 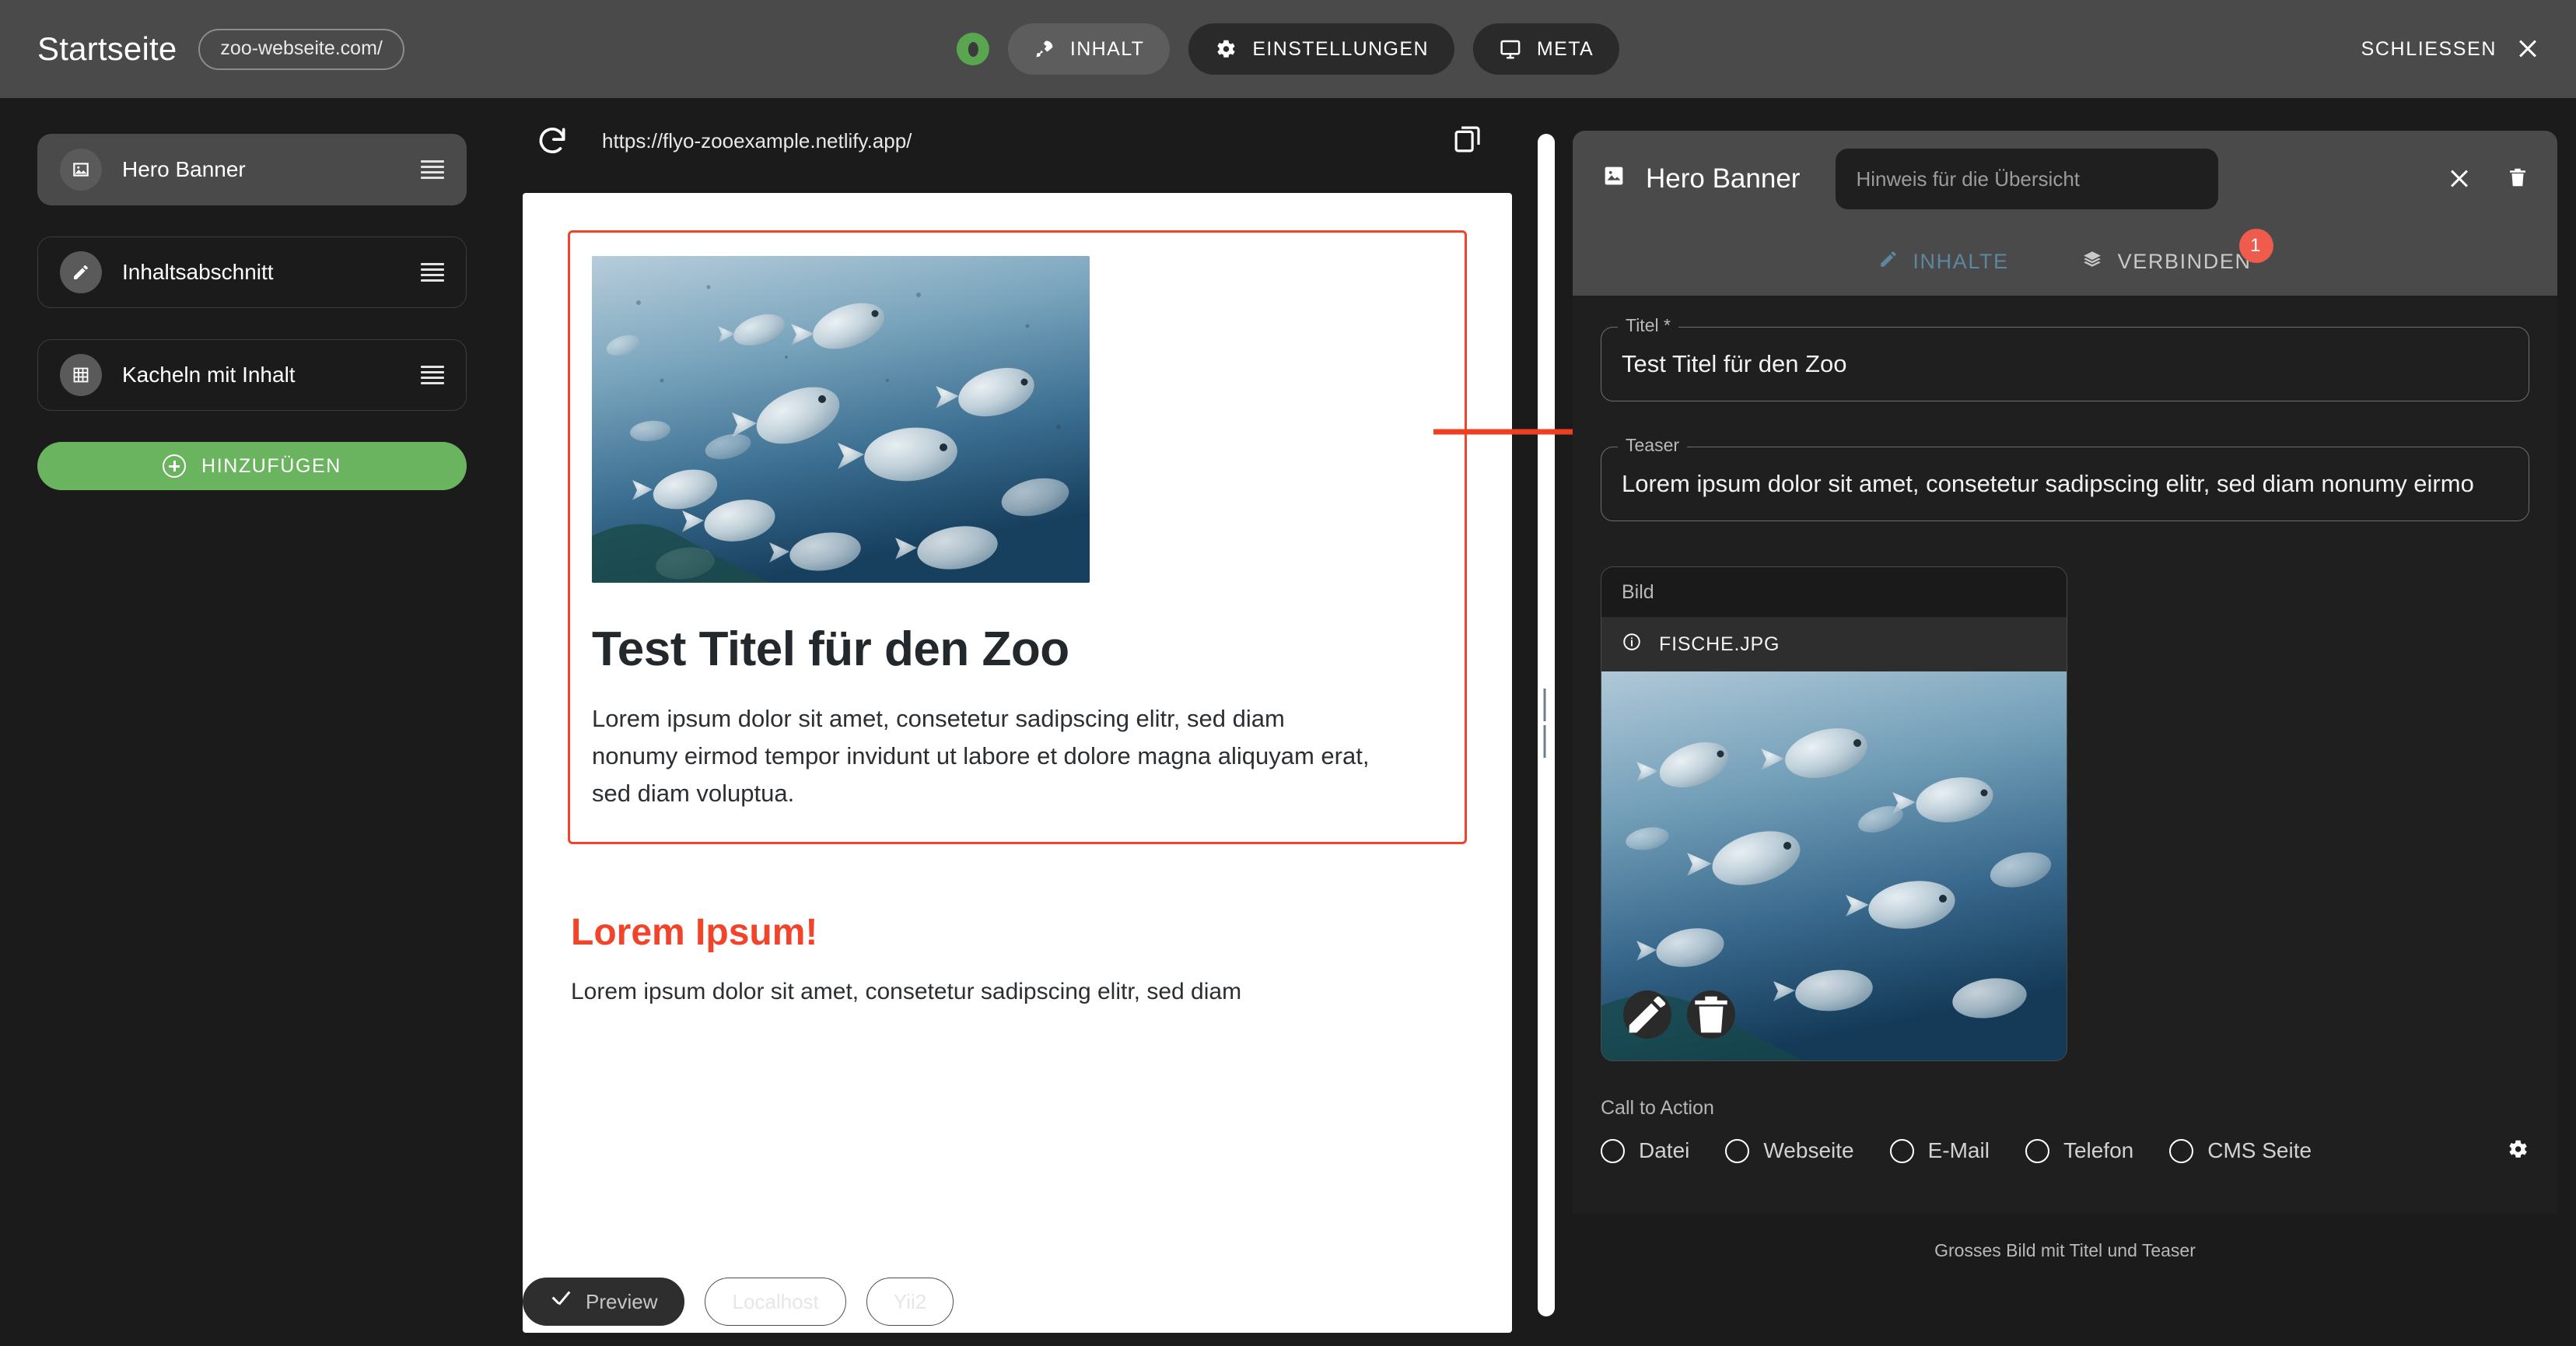 What do you see at coordinates (1510, 49) in the screenshot?
I see `monitor-icon` at bounding box center [1510, 49].